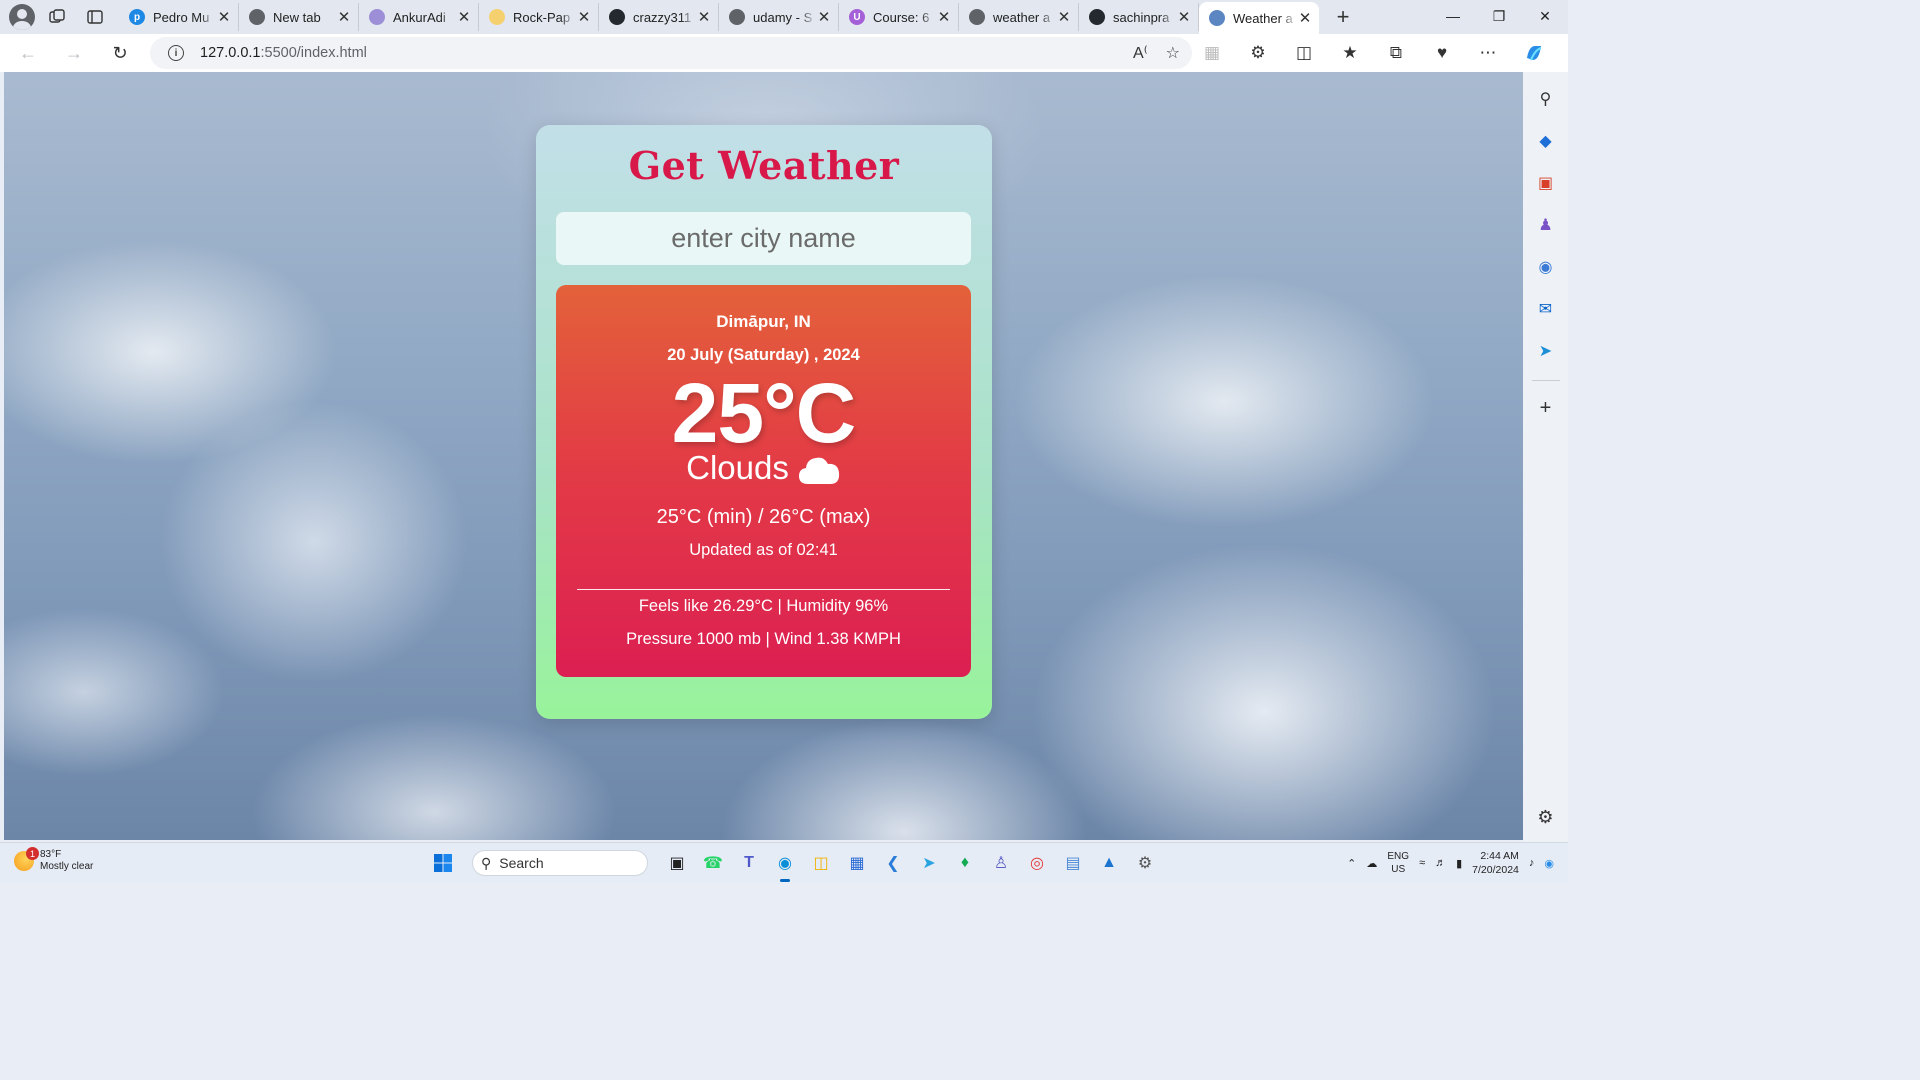  Describe the element at coordinates (1549, 863) in the screenshot. I see `copilot-tray-icon: ◉` at that location.